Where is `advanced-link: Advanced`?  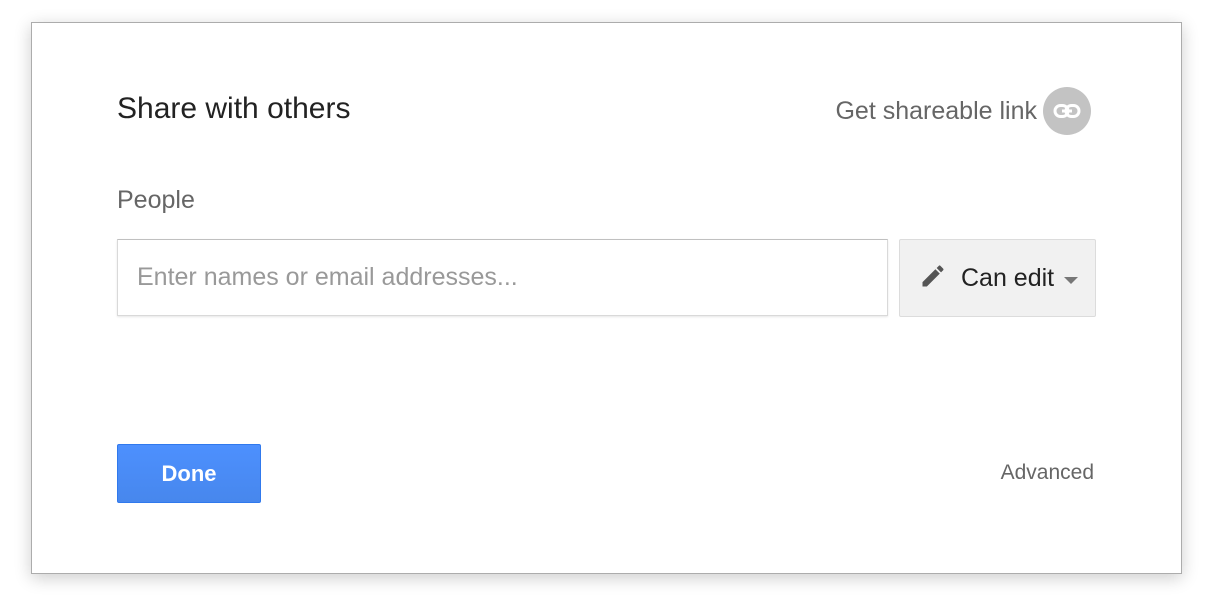 advanced-link: Advanced is located at coordinates (1047, 473).